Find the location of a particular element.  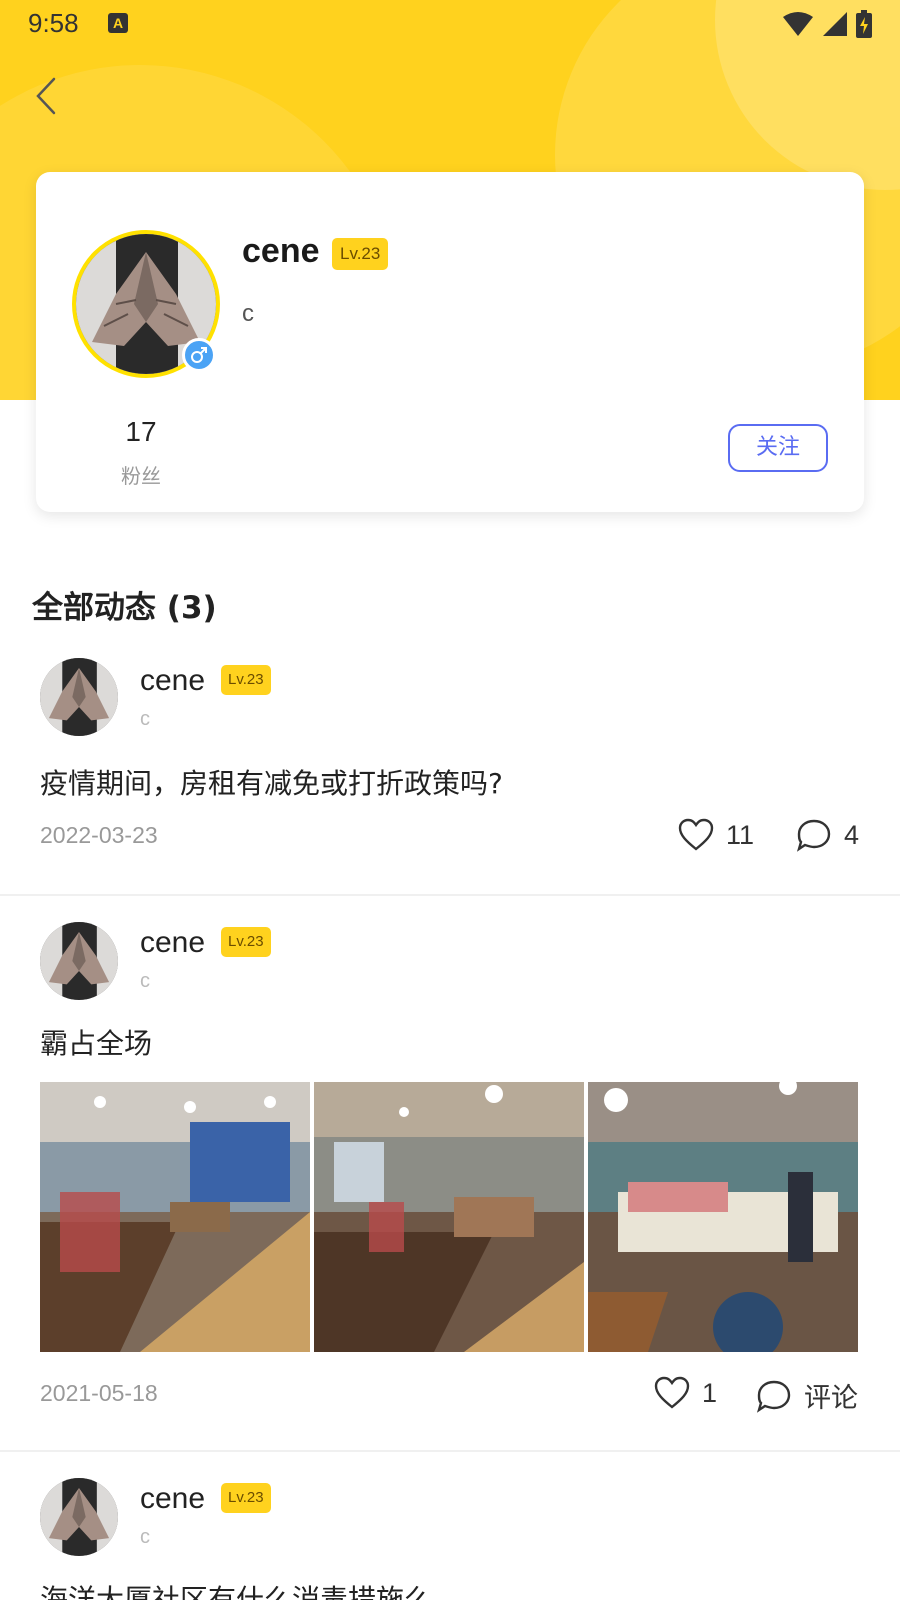

male-icon is located at coordinates (199, 355).